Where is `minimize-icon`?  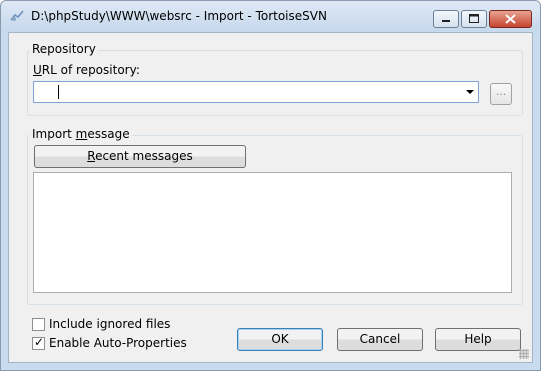
minimize-icon is located at coordinates (446, 21).